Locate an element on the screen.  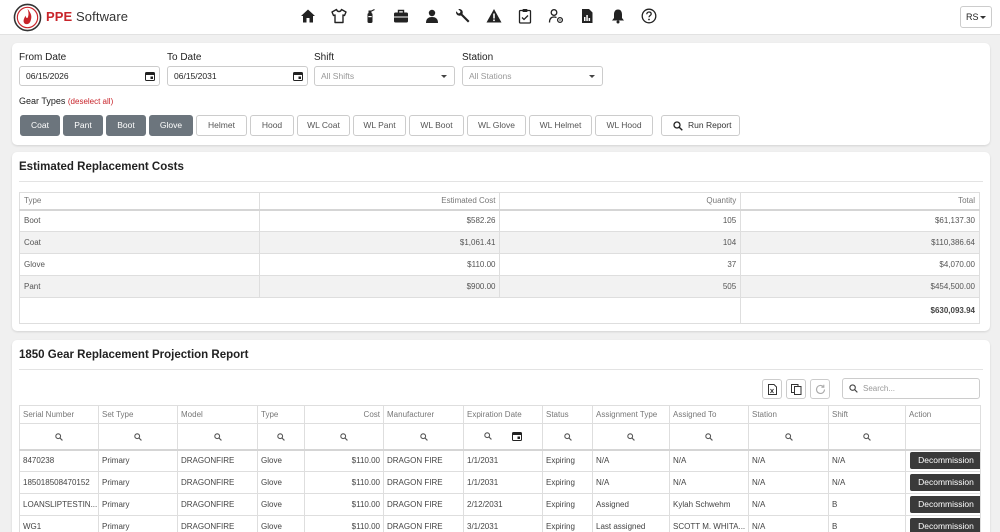
column-header-serial-number: Serial Number is located at coordinates (59, 414).